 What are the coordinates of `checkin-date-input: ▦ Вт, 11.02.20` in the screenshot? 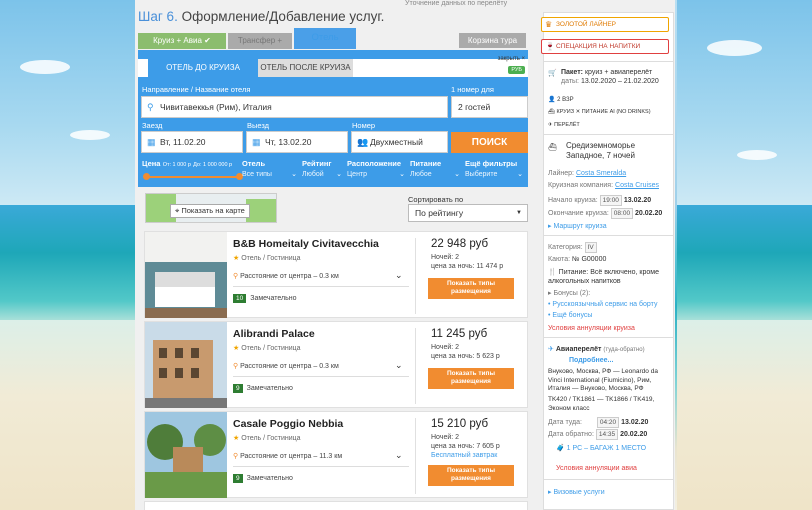 It's located at (192, 142).